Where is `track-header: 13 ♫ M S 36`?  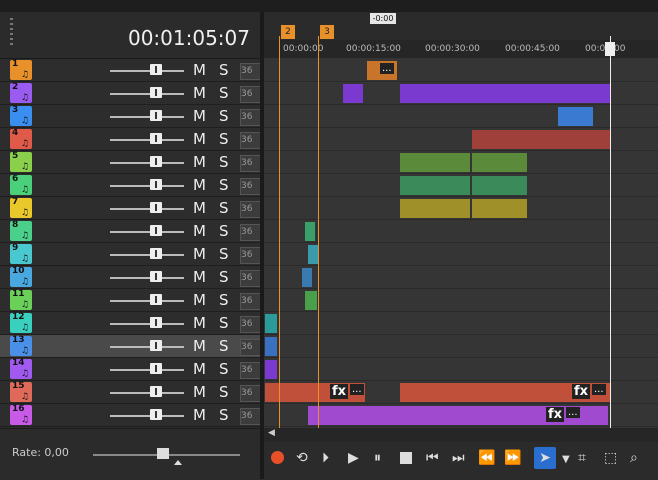 track-header: 13 ♫ M S 36 is located at coordinates (132, 346).